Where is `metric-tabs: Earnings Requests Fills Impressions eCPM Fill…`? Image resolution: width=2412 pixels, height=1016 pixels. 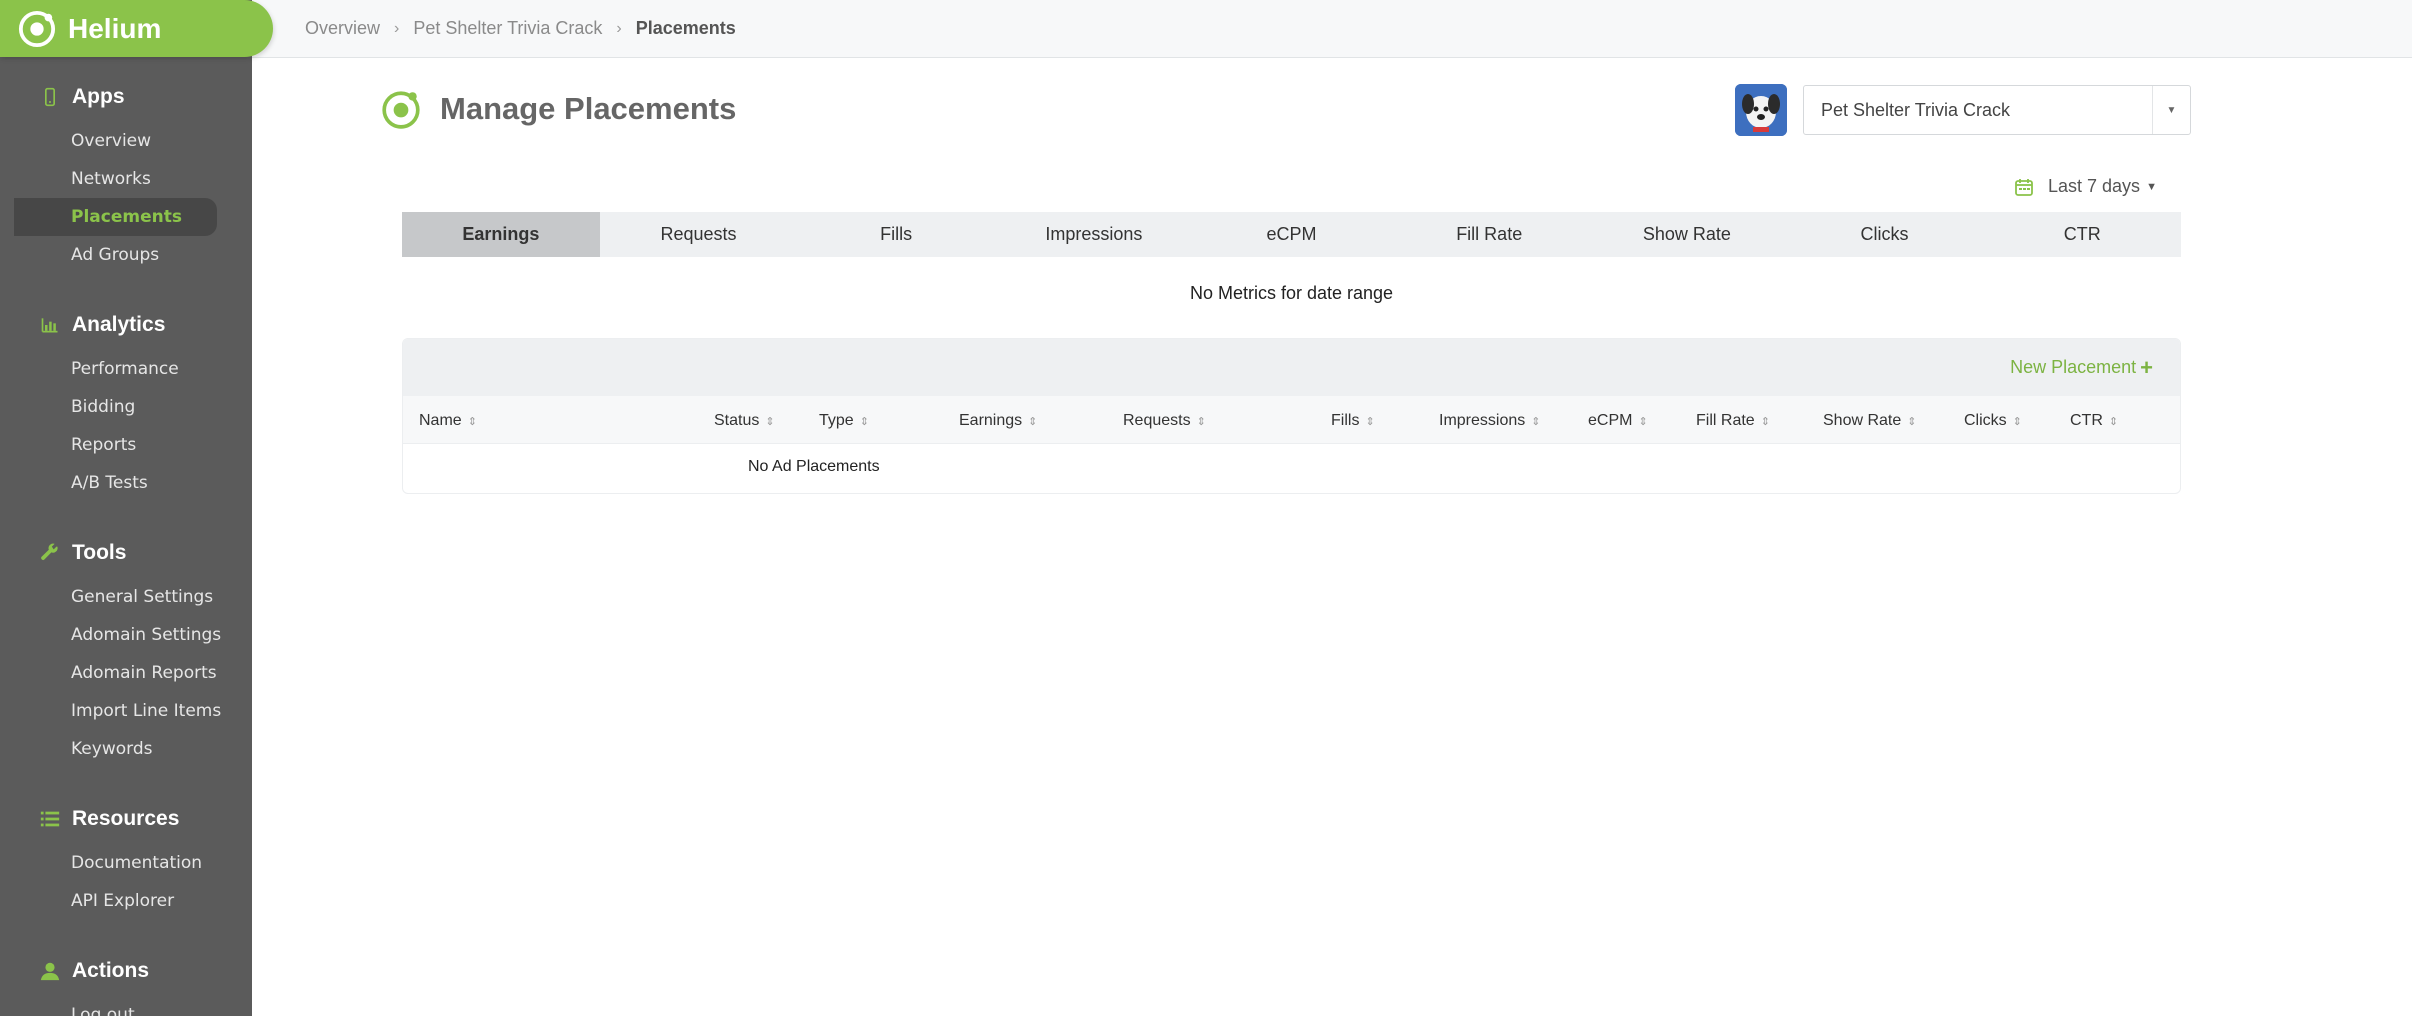 metric-tabs: Earnings Requests Fills Impressions eCPM Fill… is located at coordinates (1291, 234).